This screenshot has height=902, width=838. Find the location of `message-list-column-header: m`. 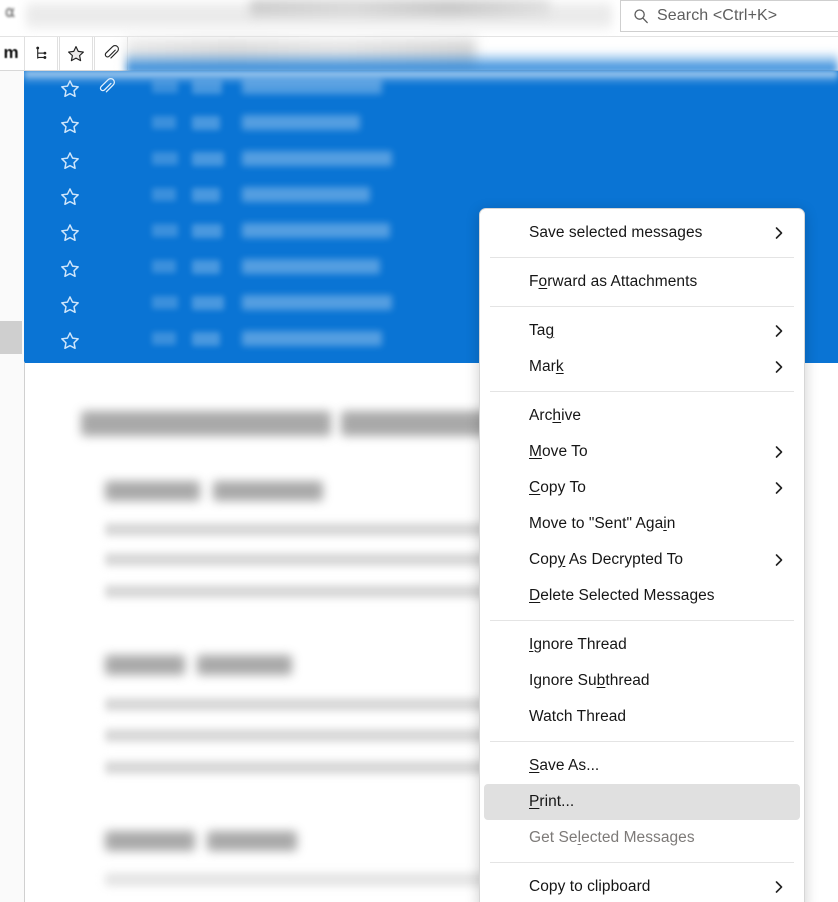

message-list-column-header: m is located at coordinates (419, 55).